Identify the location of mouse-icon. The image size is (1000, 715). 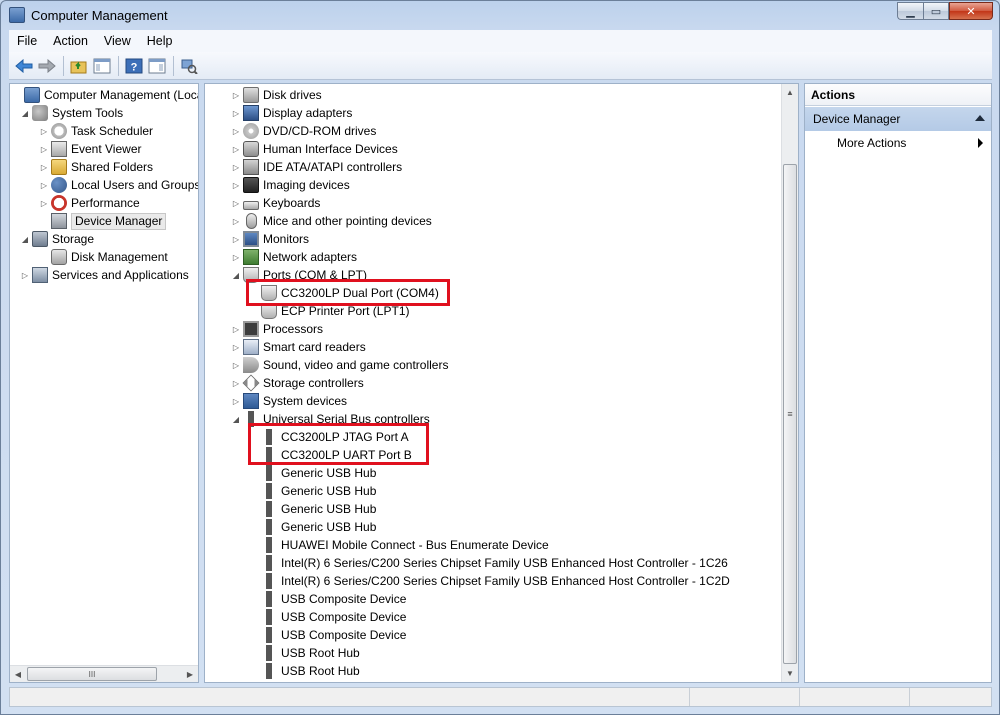
(251, 221).